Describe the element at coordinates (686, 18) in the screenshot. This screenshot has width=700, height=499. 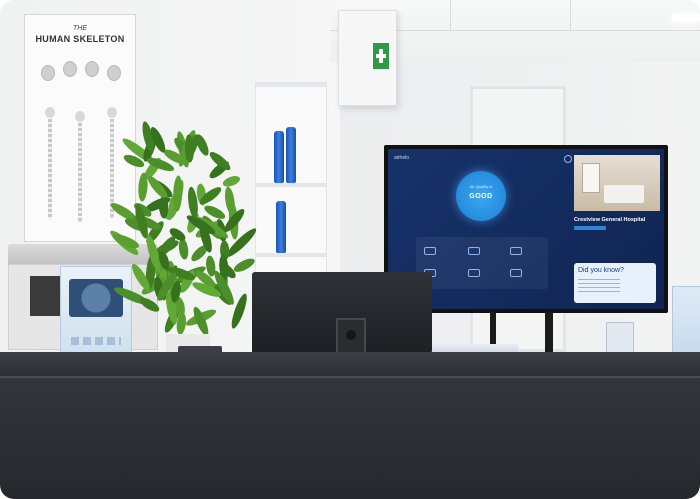
I see `ceiling-light` at that location.